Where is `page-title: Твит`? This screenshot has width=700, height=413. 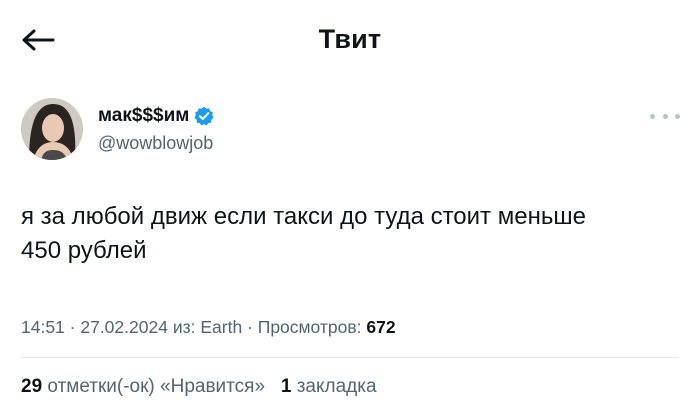
page-title: Твит is located at coordinates (350, 39).